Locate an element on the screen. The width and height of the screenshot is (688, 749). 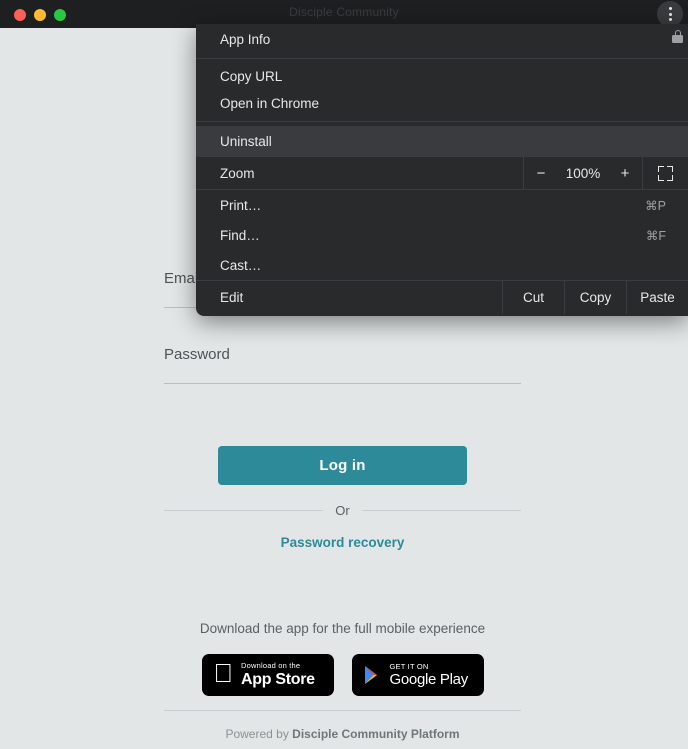
or-line-right is located at coordinates (441, 510).